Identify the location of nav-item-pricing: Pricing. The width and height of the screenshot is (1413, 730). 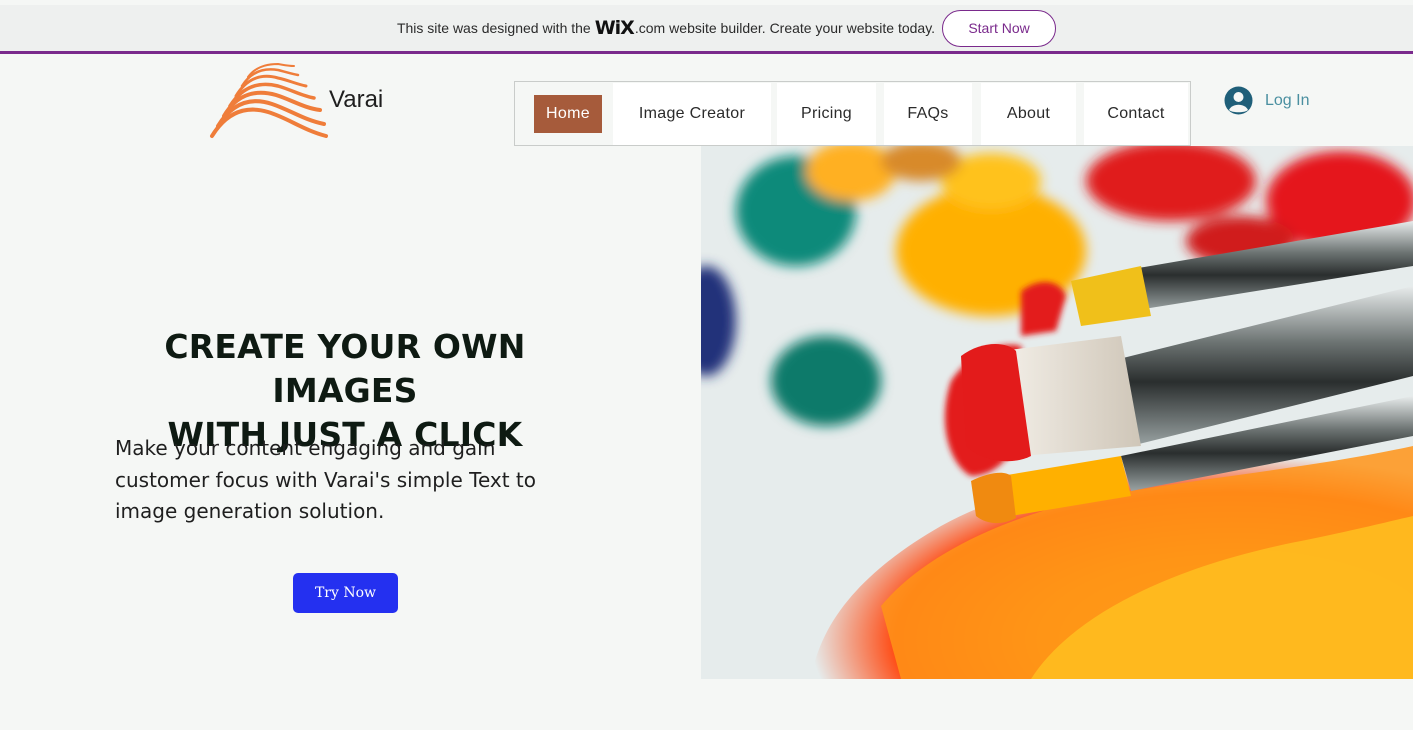
(826, 114).